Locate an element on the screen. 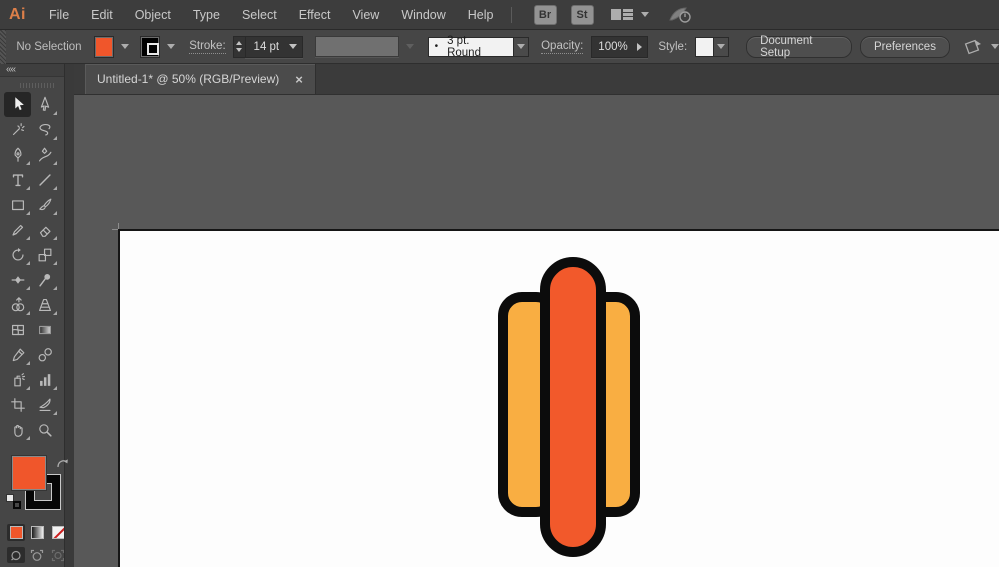  transform-panel-icon is located at coordinates (973, 47).